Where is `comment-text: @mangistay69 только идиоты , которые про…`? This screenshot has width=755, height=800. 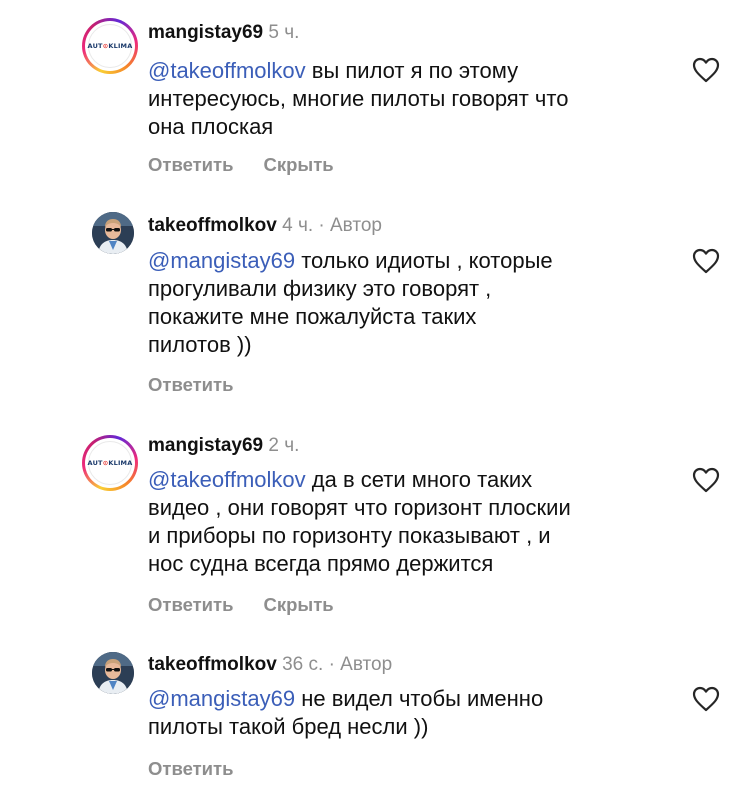 comment-text: @mangistay69 только идиоты , которые про… is located at coordinates (350, 302).